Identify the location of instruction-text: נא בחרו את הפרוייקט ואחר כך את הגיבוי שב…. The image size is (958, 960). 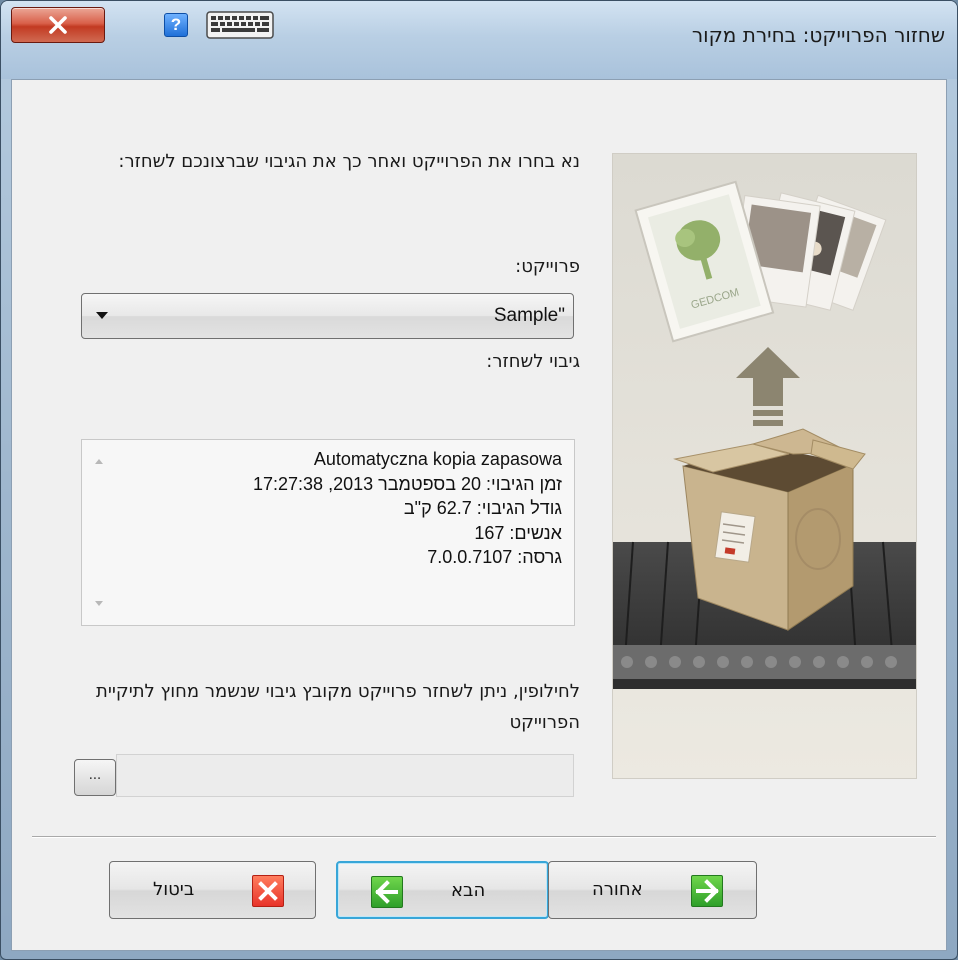
(349, 161).